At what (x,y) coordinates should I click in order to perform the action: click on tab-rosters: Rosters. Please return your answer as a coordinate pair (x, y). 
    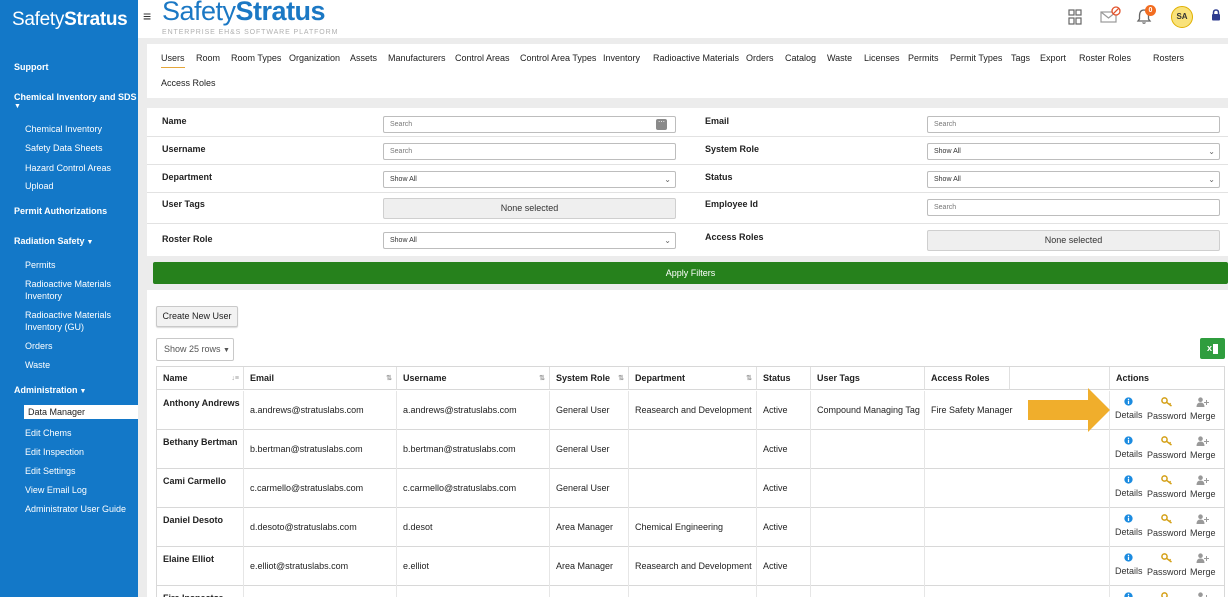
    Looking at the image, I should click on (1168, 58).